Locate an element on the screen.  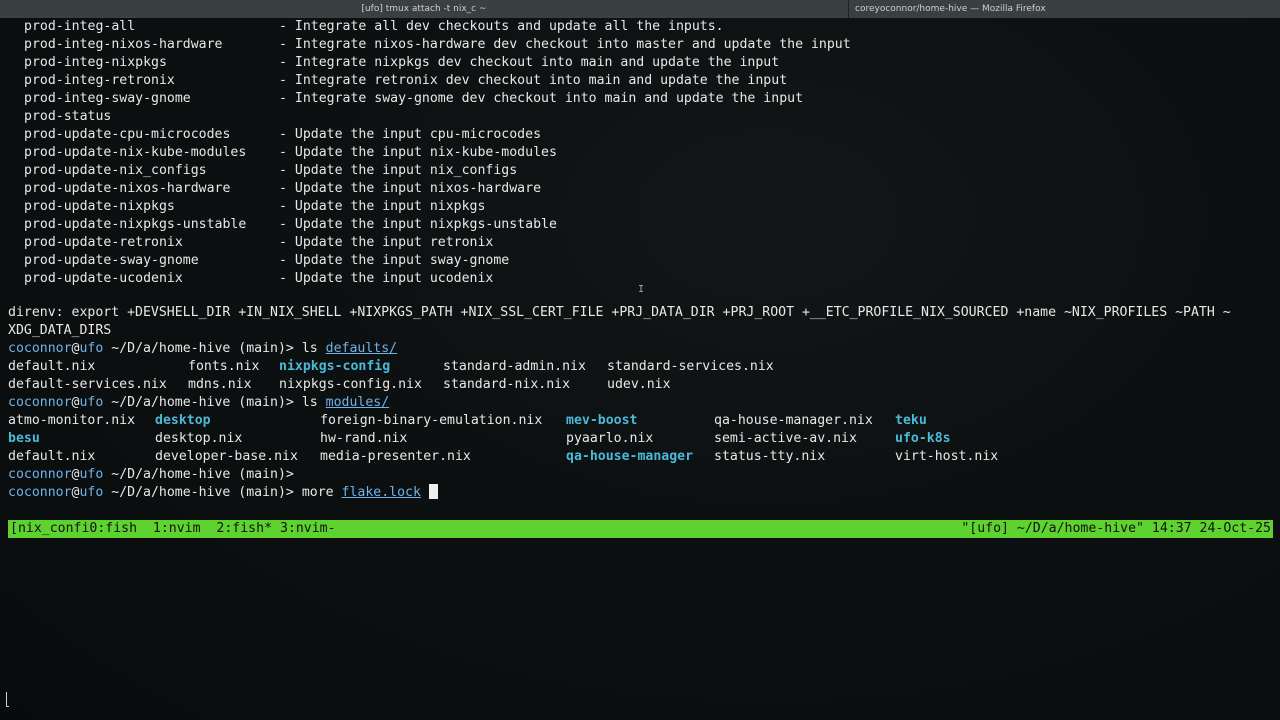
ls-entry: standard-services.nix is located at coordinates (690, 366).